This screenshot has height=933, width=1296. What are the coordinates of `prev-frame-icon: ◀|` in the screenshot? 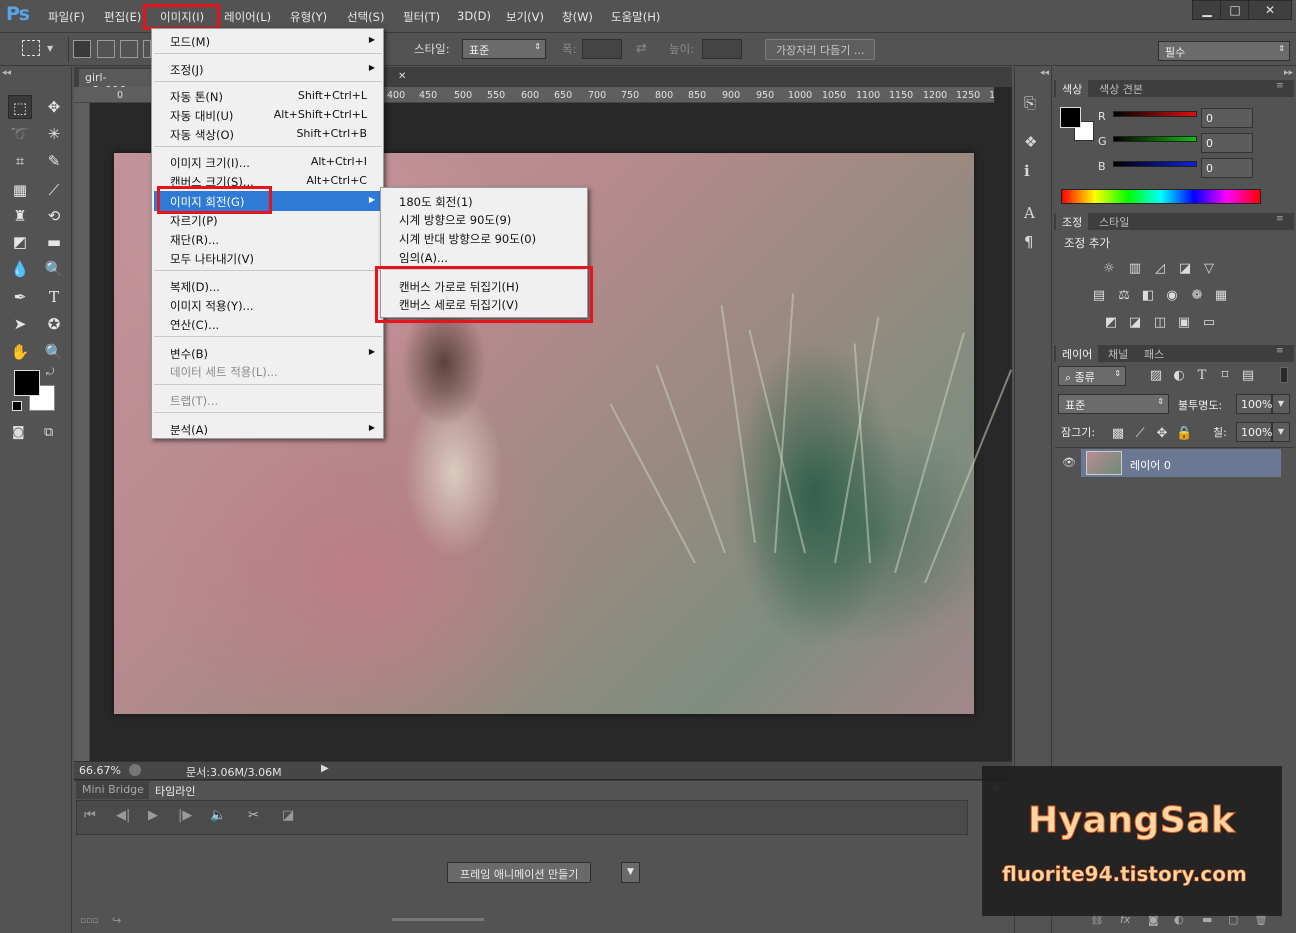 It's located at (123, 815).